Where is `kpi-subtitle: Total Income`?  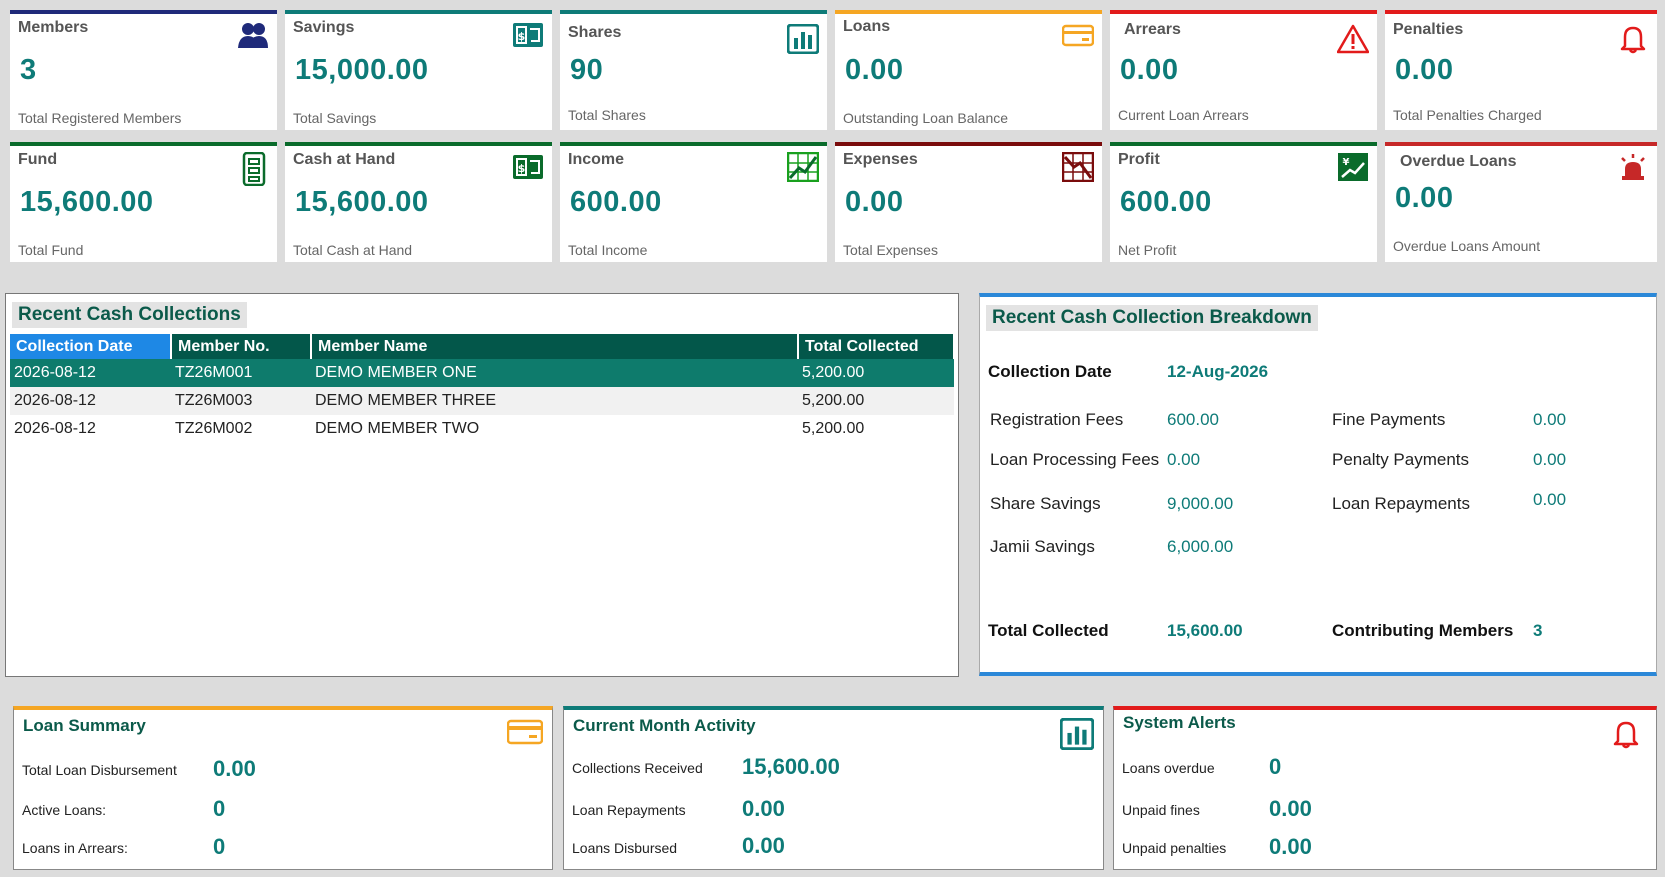
kpi-subtitle: Total Income is located at coordinates (608, 250).